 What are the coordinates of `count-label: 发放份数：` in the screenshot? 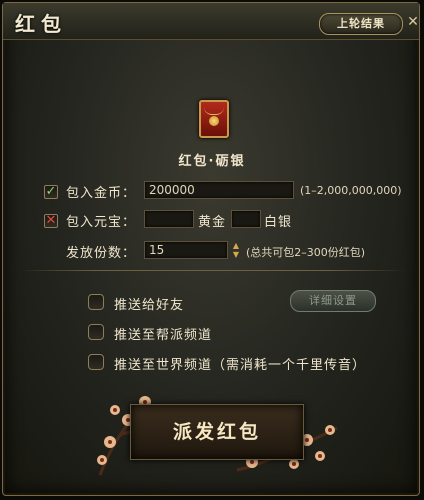 It's located at (101, 253).